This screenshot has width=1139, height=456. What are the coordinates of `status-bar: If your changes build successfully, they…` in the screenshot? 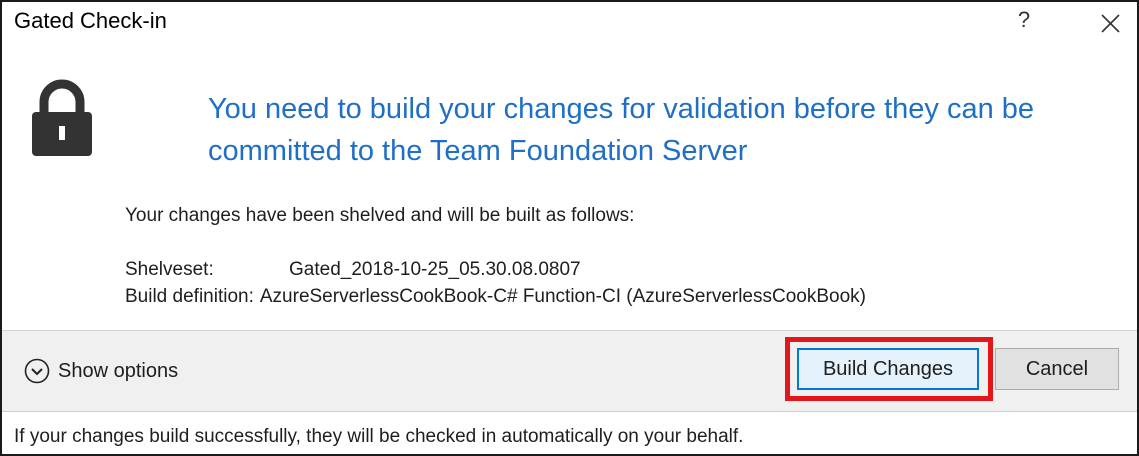 It's located at (569, 433).